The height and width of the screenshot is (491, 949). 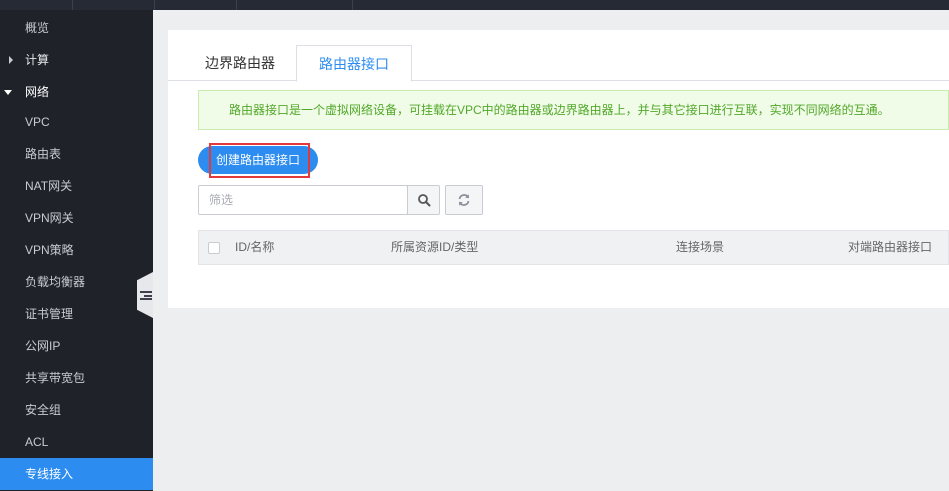 I want to click on tab-border-router: 边界路由器, so click(x=240, y=63).